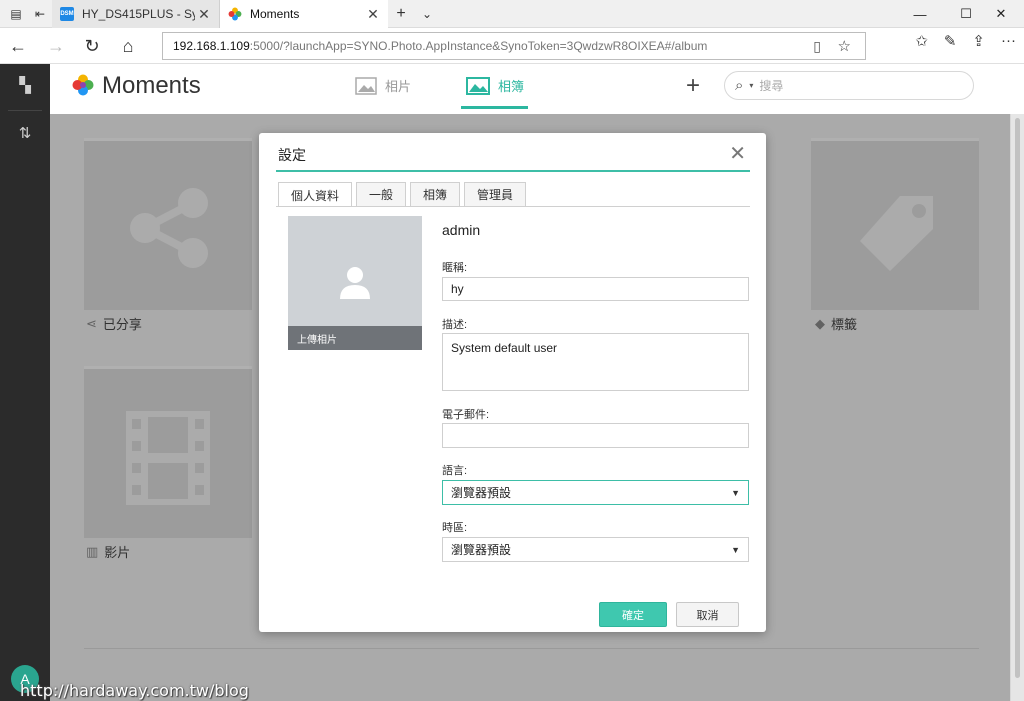  Describe the element at coordinates (633, 614) in the screenshot. I see `ok-button: 確定` at that location.